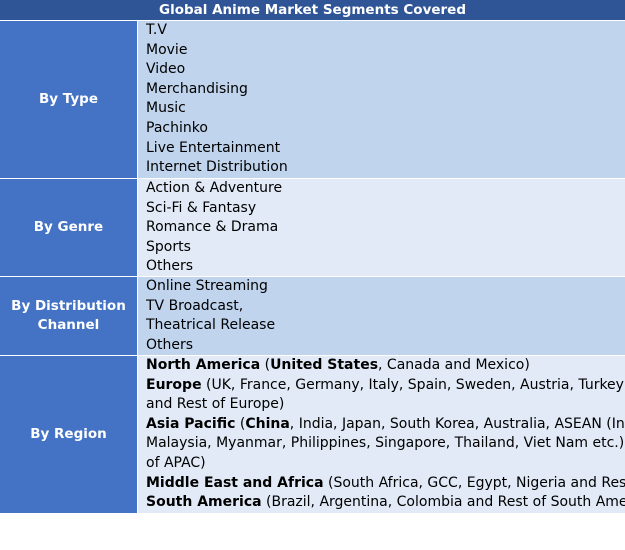 The height and width of the screenshot is (550, 625). Describe the element at coordinates (195, 305) in the screenshot. I see `list-item: TV Broadcast,` at that location.